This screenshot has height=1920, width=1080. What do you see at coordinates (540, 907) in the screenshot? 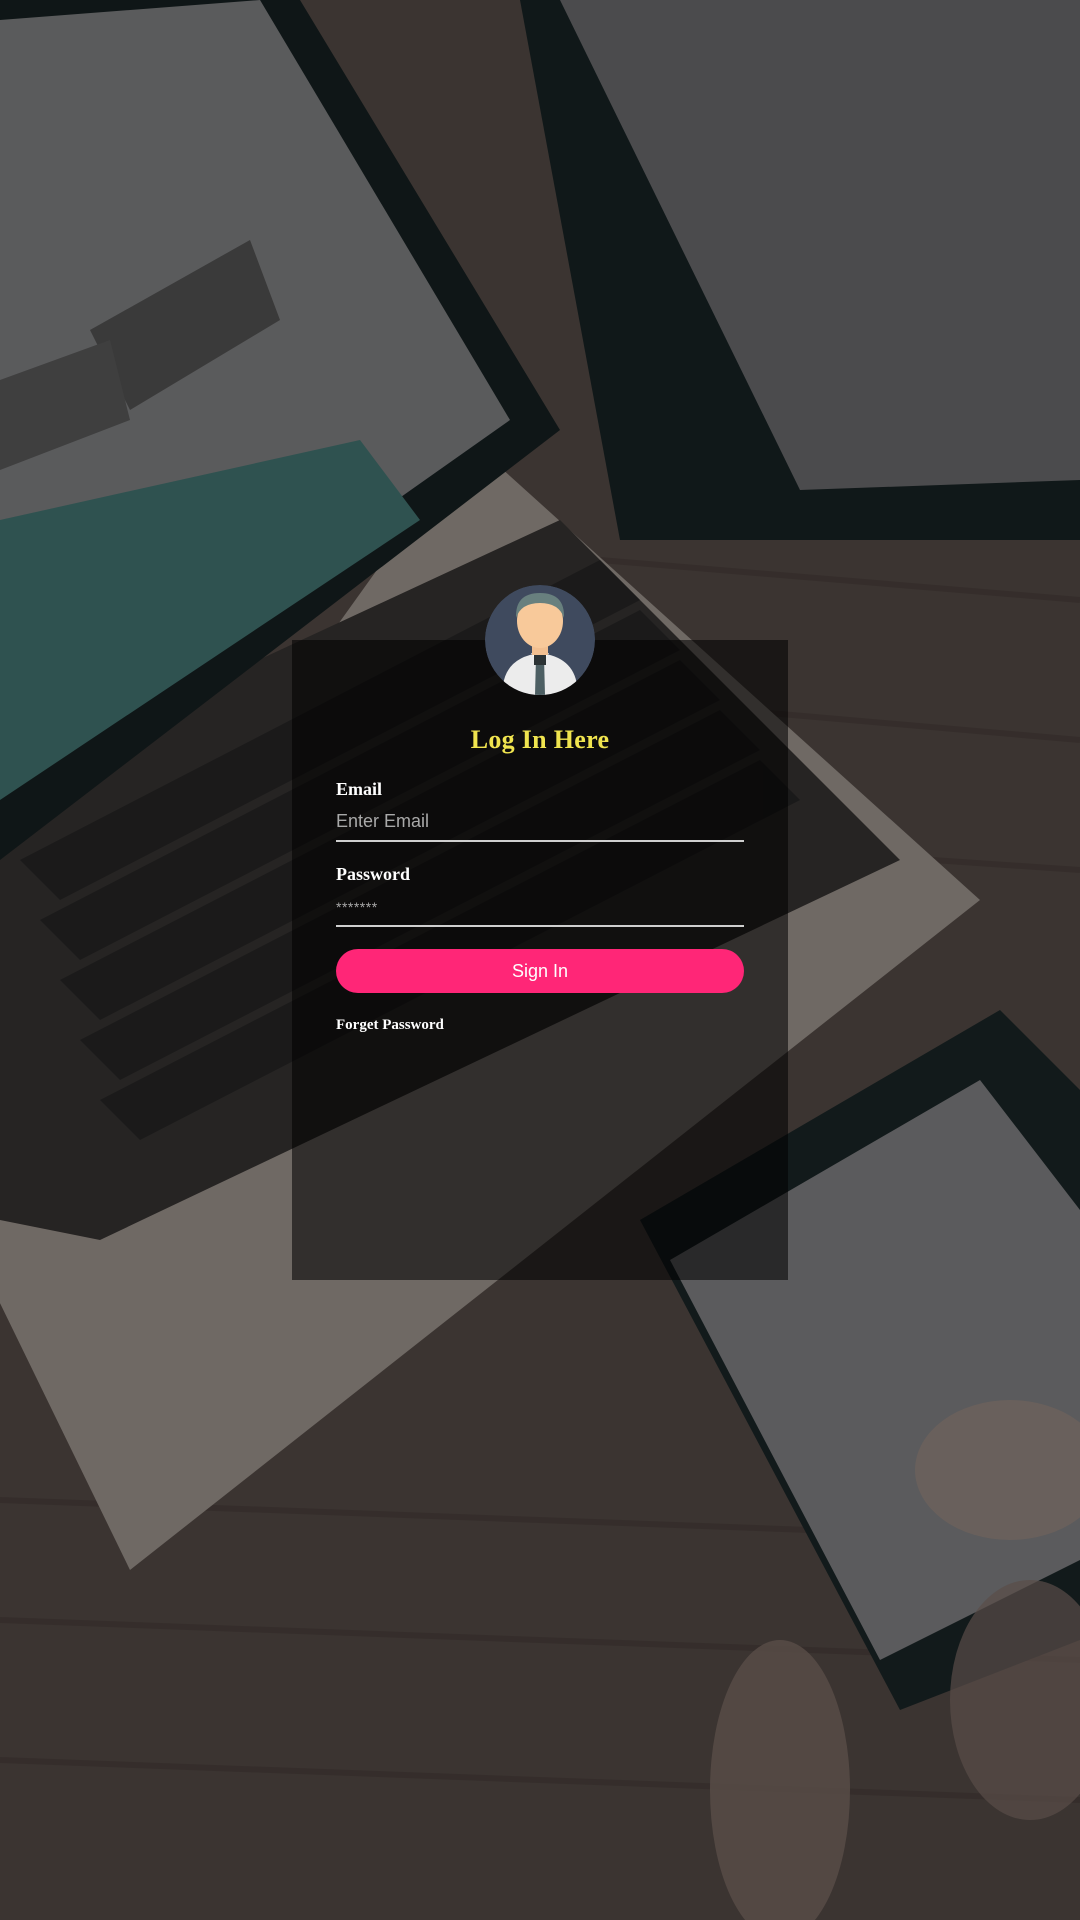
I see `password-input` at bounding box center [540, 907].